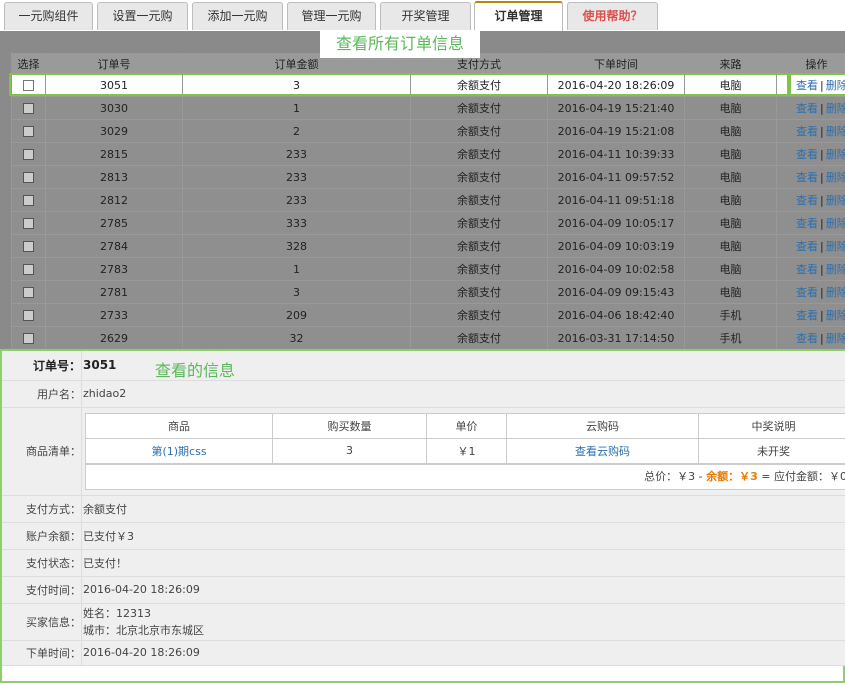 This screenshot has height=683, width=845. I want to click on amount-cell: 1, so click(296, 269).